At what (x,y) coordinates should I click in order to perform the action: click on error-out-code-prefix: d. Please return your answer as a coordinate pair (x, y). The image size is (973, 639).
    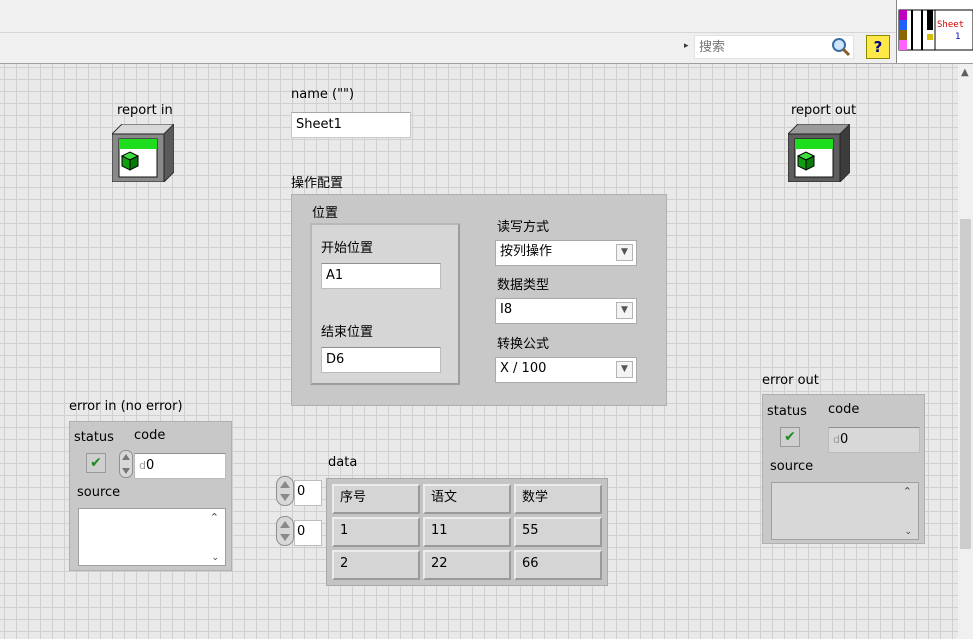
    Looking at the image, I should click on (836, 439).